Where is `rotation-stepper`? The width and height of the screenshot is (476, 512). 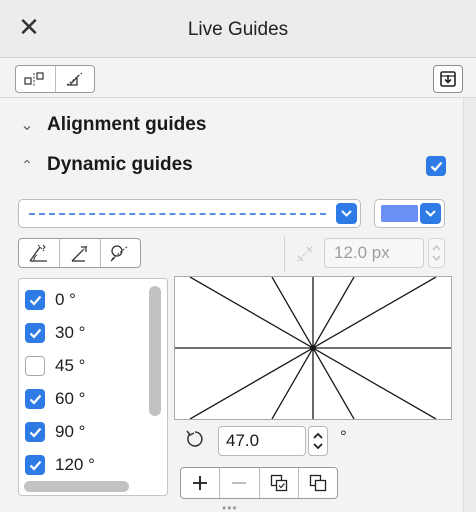
rotation-stepper is located at coordinates (318, 441).